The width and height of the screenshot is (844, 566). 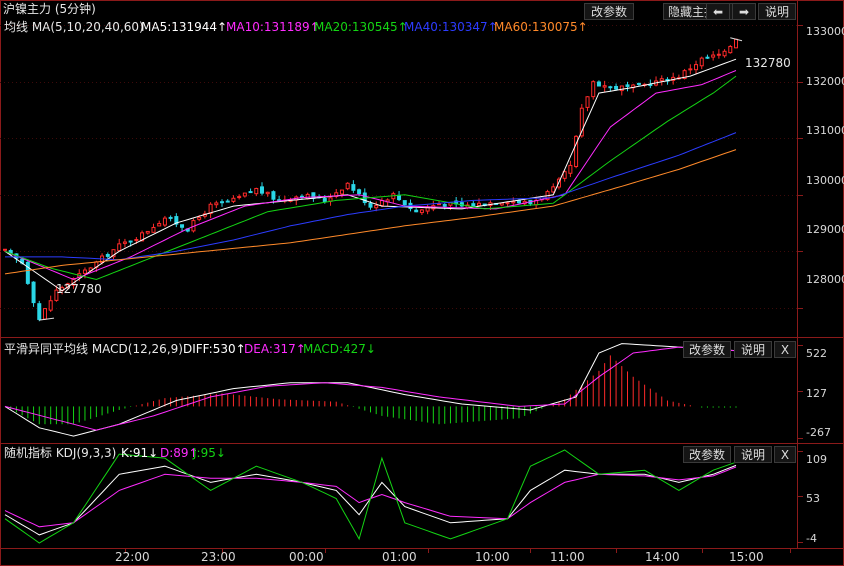 I want to click on arrow-left-icon: ⬅, so click(x=718, y=11).